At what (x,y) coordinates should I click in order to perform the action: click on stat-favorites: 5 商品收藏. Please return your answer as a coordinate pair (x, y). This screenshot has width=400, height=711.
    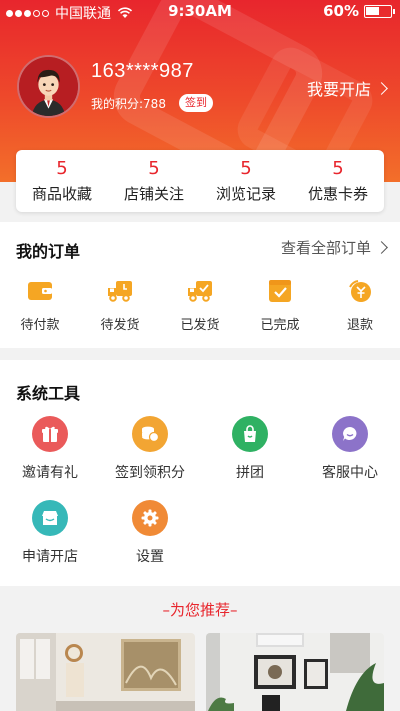
    Looking at the image, I should click on (62, 181).